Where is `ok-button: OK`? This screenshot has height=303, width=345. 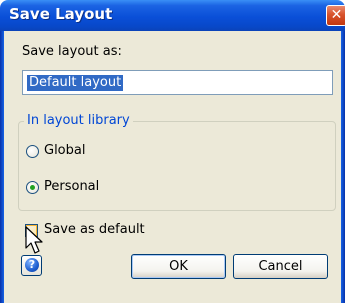
ok-button: OK is located at coordinates (178, 266).